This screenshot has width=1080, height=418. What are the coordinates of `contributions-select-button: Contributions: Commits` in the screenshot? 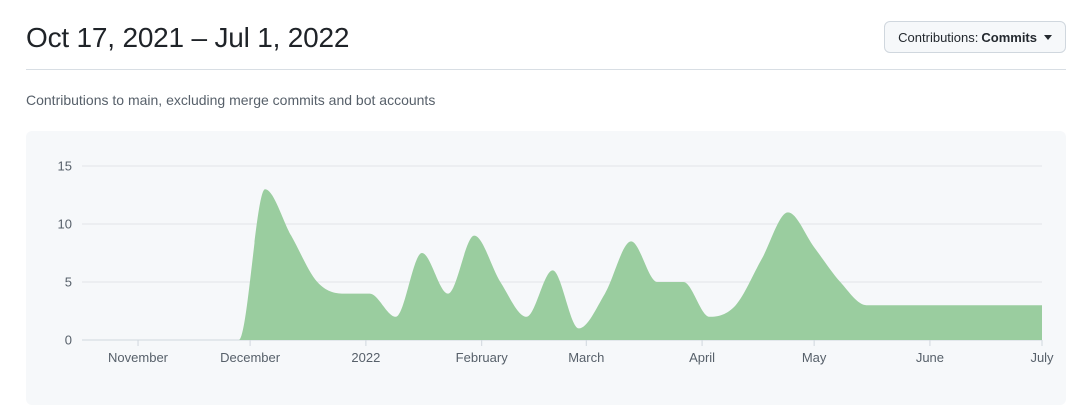 It's located at (975, 37).